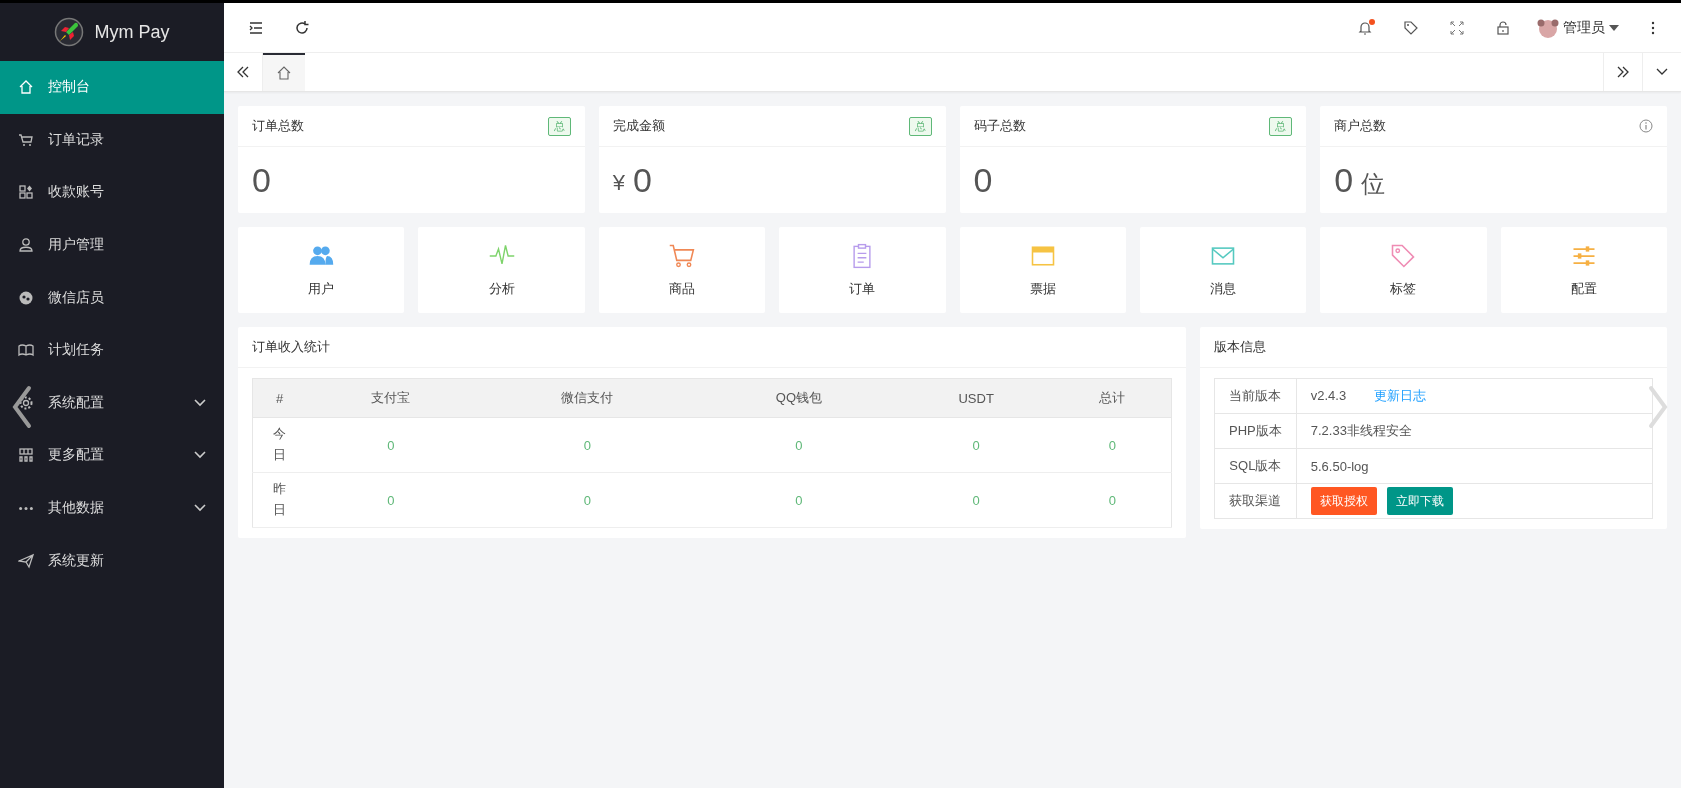  Describe the element at coordinates (618, 183) in the screenshot. I see `currency-symbol: ¥` at that location.